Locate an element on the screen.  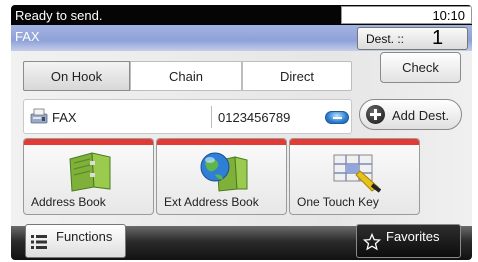
one-touch-key-button: One Touch Key is located at coordinates (354, 176).